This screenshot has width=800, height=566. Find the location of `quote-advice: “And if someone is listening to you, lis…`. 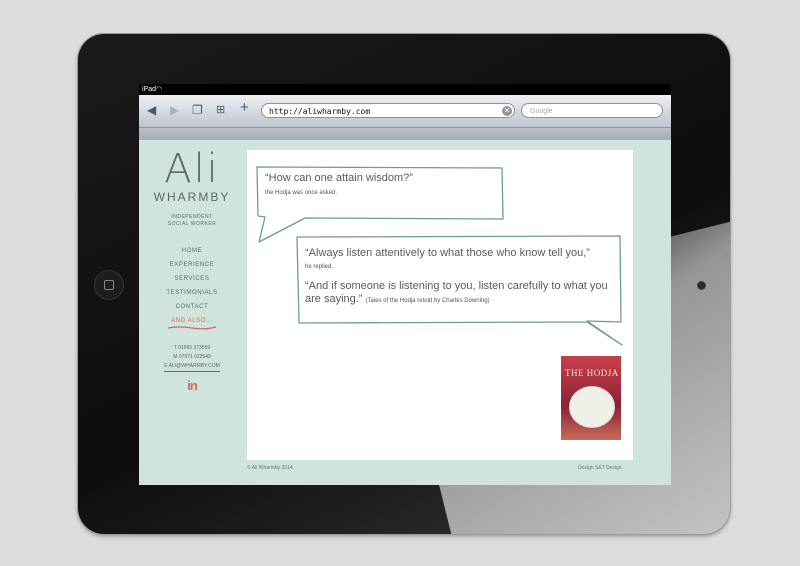

quote-advice: “And if someone is listening to you, lis… is located at coordinates (463, 294).